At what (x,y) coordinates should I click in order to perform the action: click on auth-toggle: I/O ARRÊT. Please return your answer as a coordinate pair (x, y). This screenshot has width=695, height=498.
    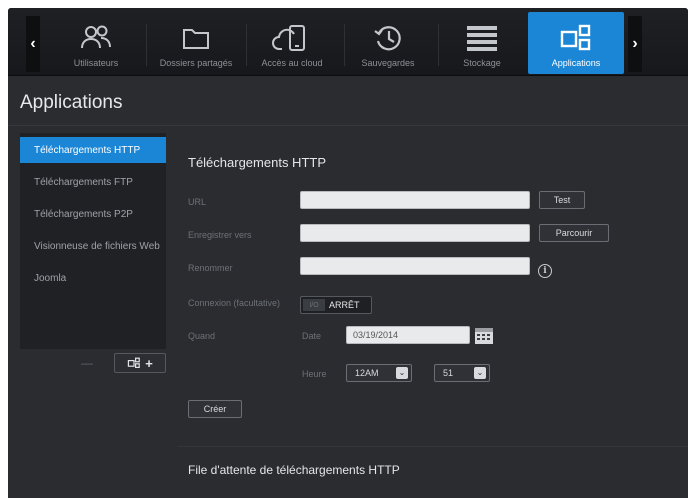
    Looking at the image, I should click on (336, 305).